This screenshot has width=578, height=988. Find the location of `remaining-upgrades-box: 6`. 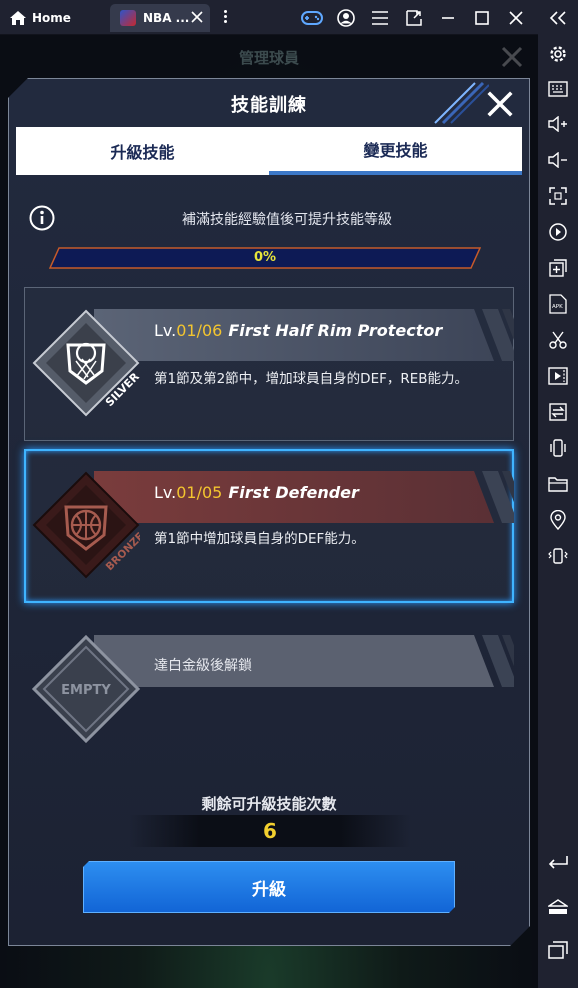

remaining-upgrades-box: 6 is located at coordinates (270, 831).